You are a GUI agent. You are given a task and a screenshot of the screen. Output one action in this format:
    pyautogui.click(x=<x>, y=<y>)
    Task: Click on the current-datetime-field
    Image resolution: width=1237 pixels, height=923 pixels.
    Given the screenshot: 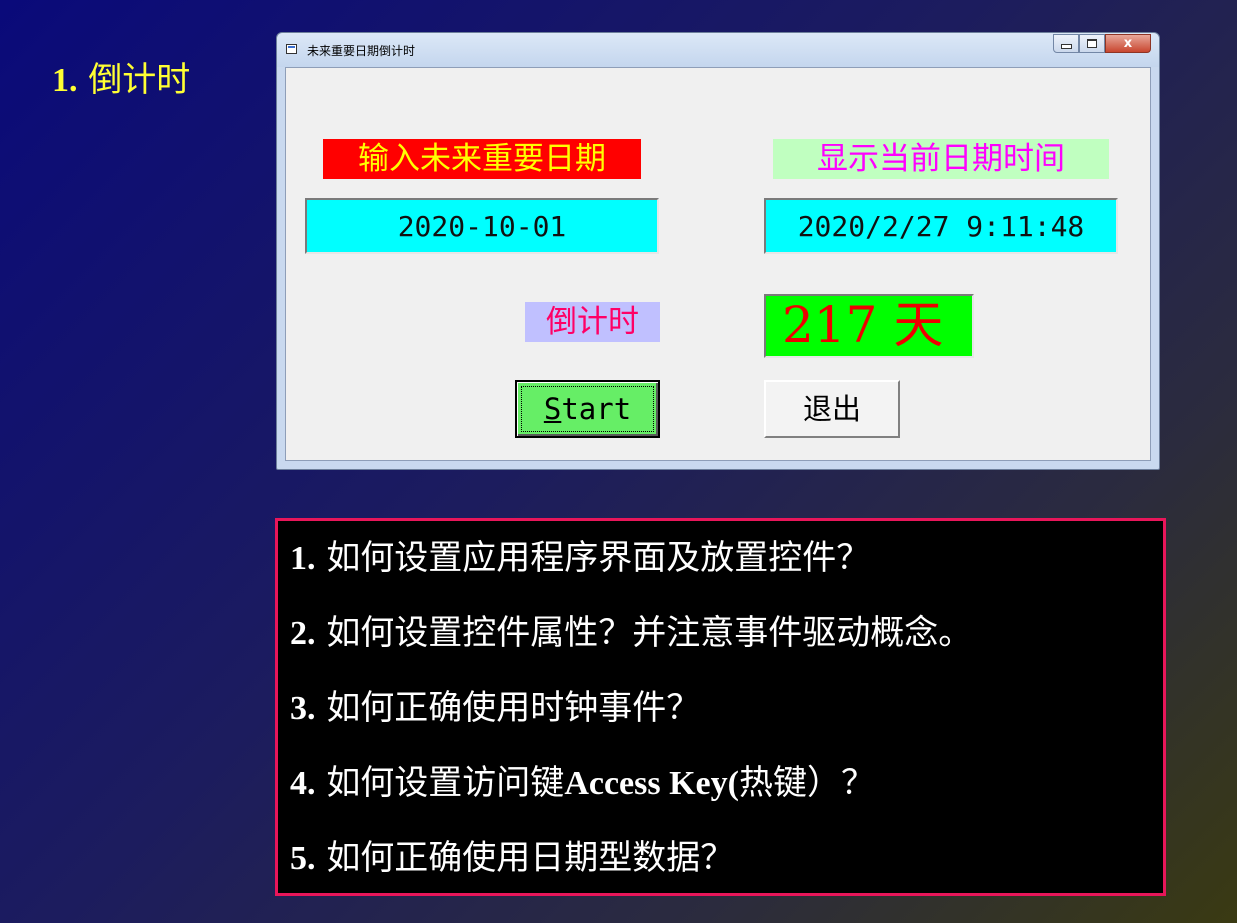 What is the action you would take?
    pyautogui.click(x=941, y=226)
    